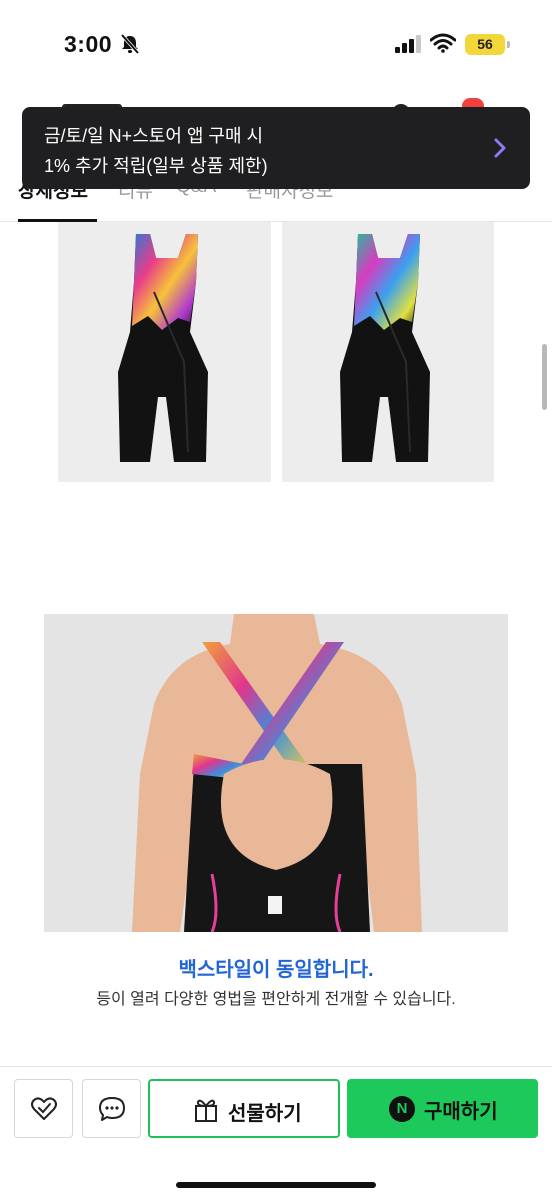 This screenshot has width=552, height=1200. Describe the element at coordinates (276, 148) in the screenshot. I see `promo-toast: 금/토/일 N+스토어 앱 구매 시 1% 추가 적립(일부 상품 제한)` at that location.